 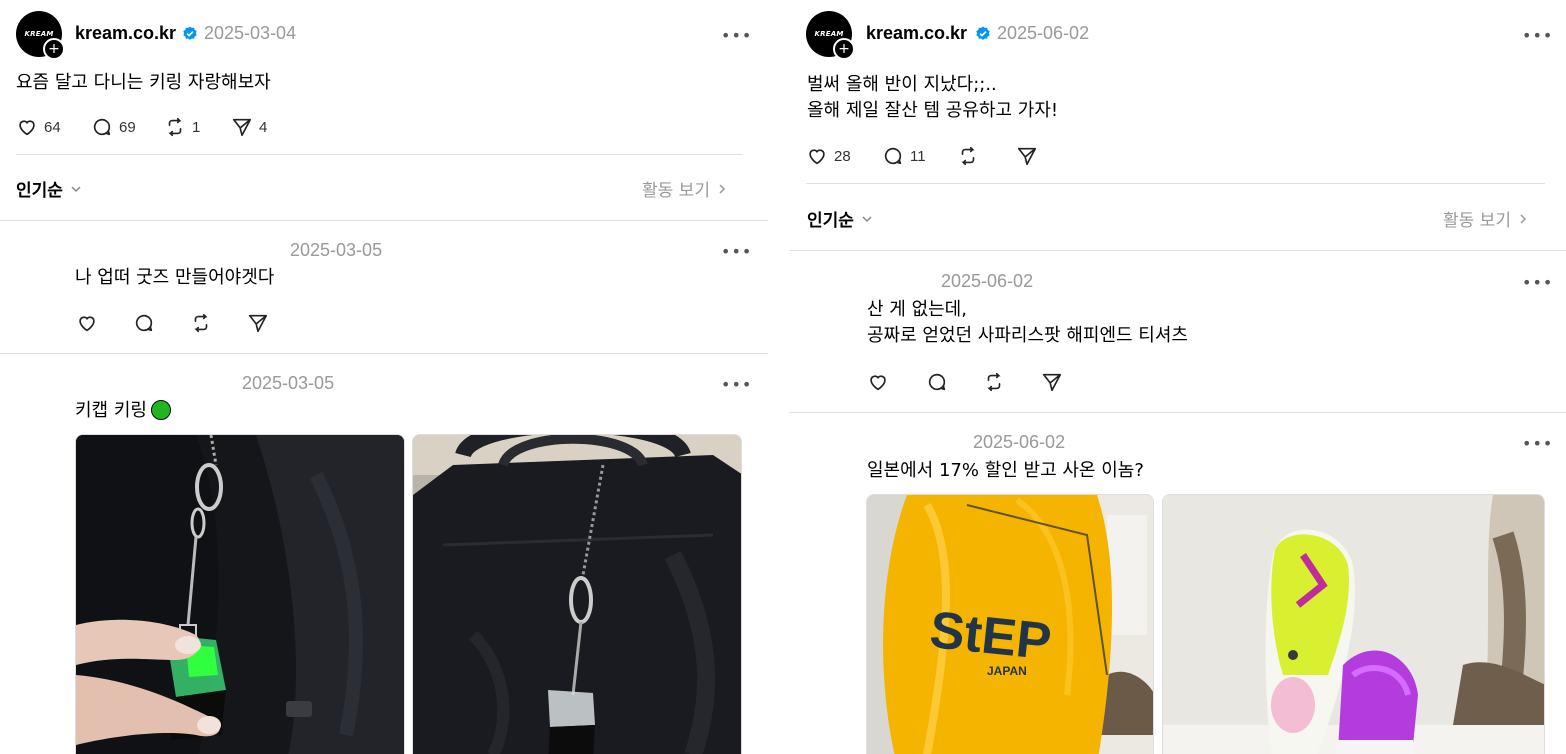 What do you see at coordinates (1007, 671) in the screenshot?
I see `bag-sub-text: JAPAN` at bounding box center [1007, 671].